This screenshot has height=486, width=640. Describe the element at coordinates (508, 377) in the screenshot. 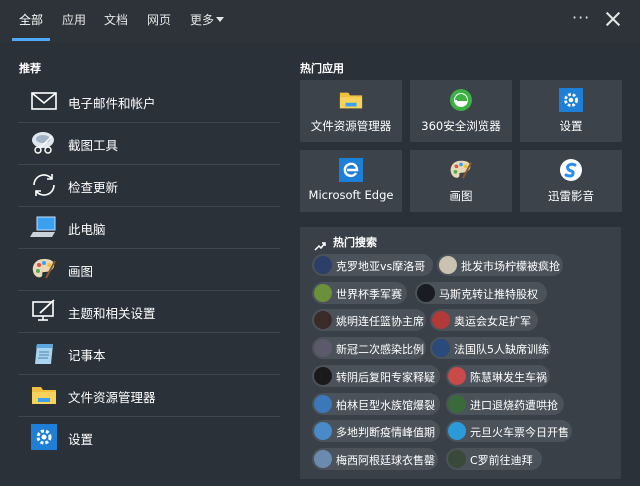

I see `hot-search-label: 陈慧琳发生车祸` at that location.